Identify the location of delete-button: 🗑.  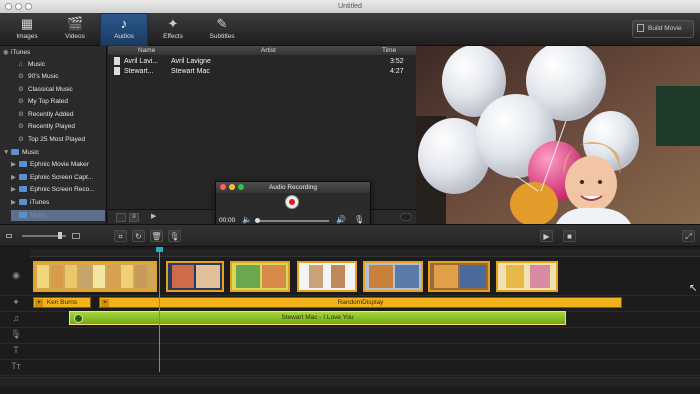
(156, 236).